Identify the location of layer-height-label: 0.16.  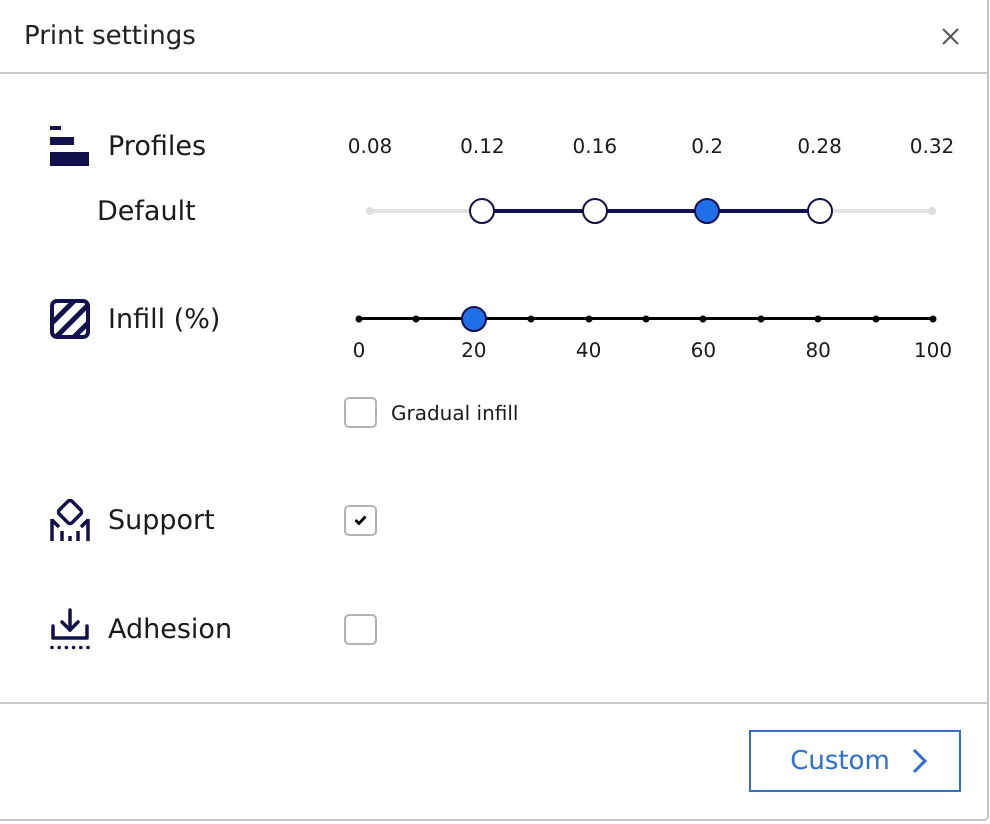
(595, 146).